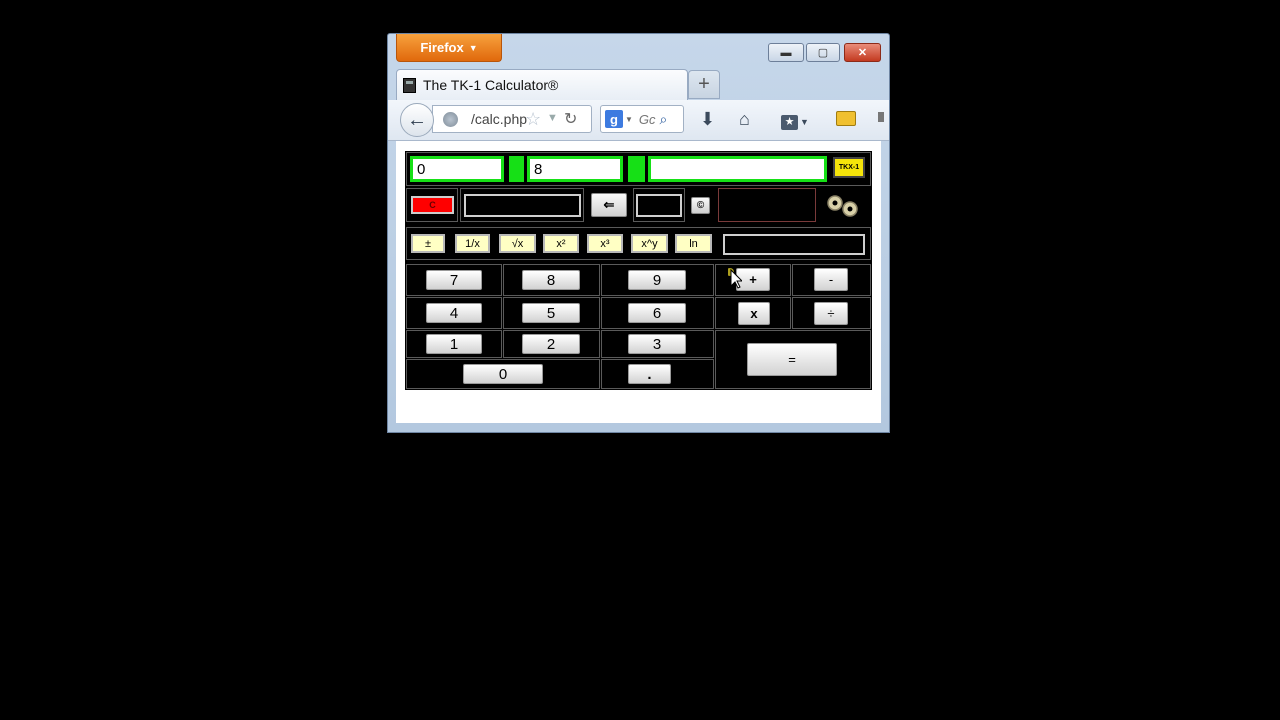 The image size is (1280, 720). I want to click on small-field, so click(659, 205).